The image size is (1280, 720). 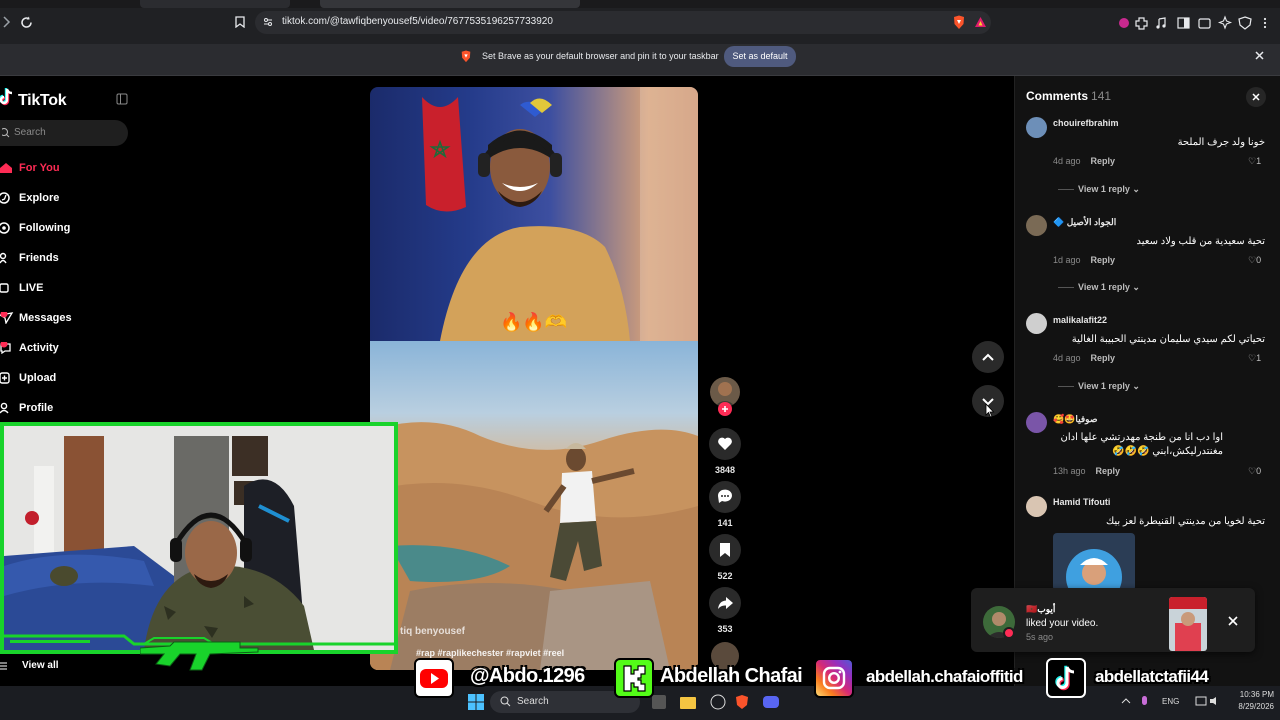 I want to click on language-indicator: ENG, so click(x=1170, y=701).